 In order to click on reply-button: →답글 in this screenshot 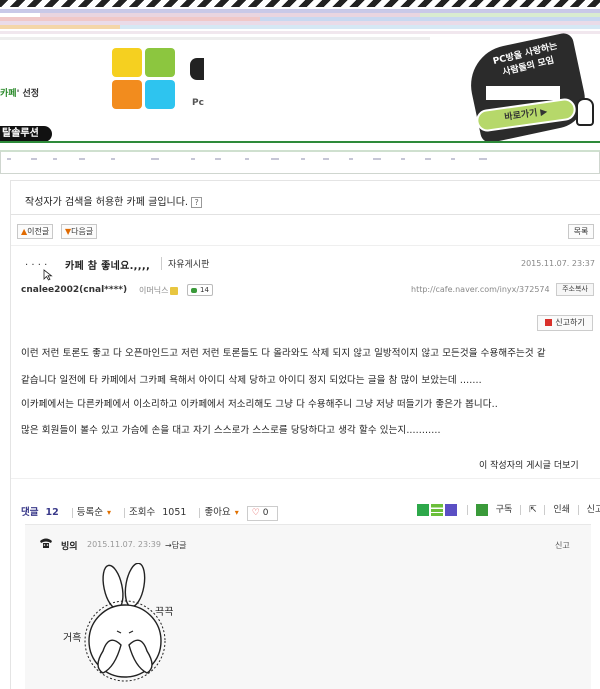, I will do `click(175, 545)`.